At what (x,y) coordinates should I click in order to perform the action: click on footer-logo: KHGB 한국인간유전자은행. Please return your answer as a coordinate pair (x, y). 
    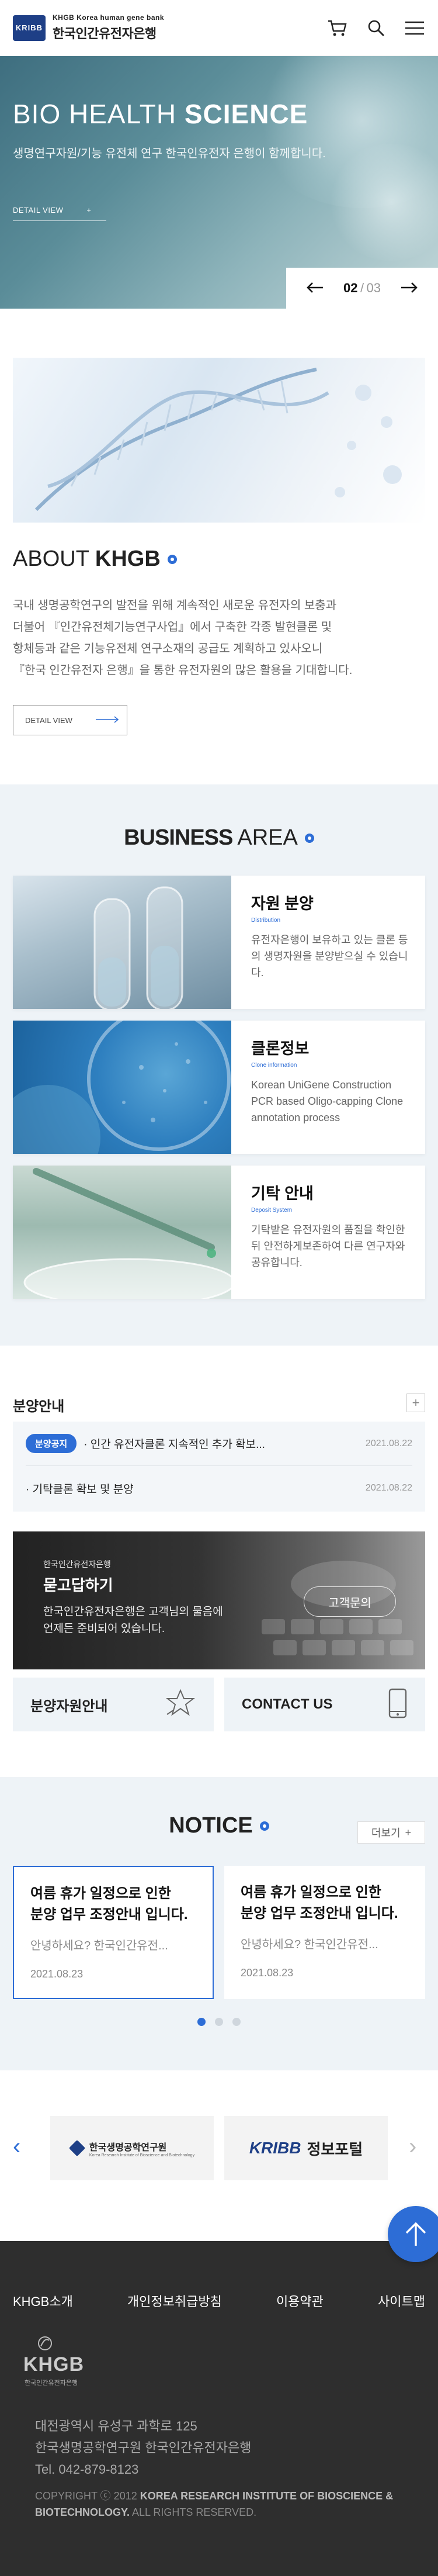
    Looking at the image, I should click on (64, 2364).